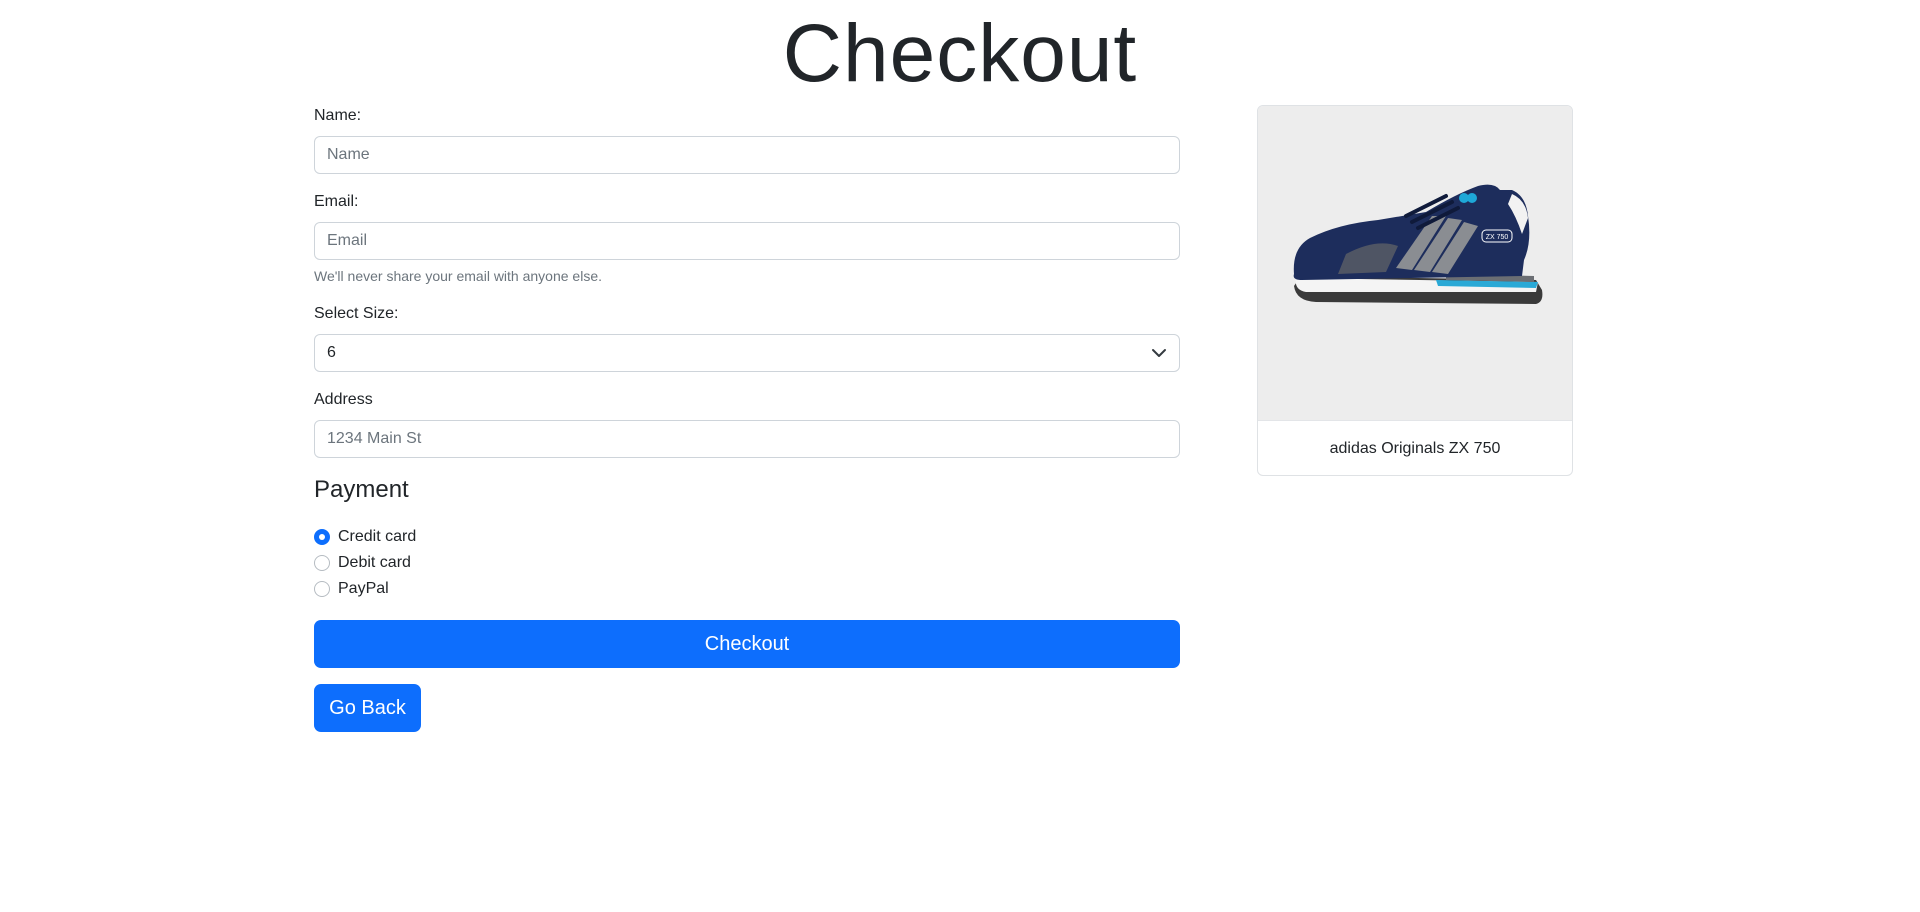  What do you see at coordinates (747, 439) in the screenshot?
I see `address-input: 1234 Main St` at bounding box center [747, 439].